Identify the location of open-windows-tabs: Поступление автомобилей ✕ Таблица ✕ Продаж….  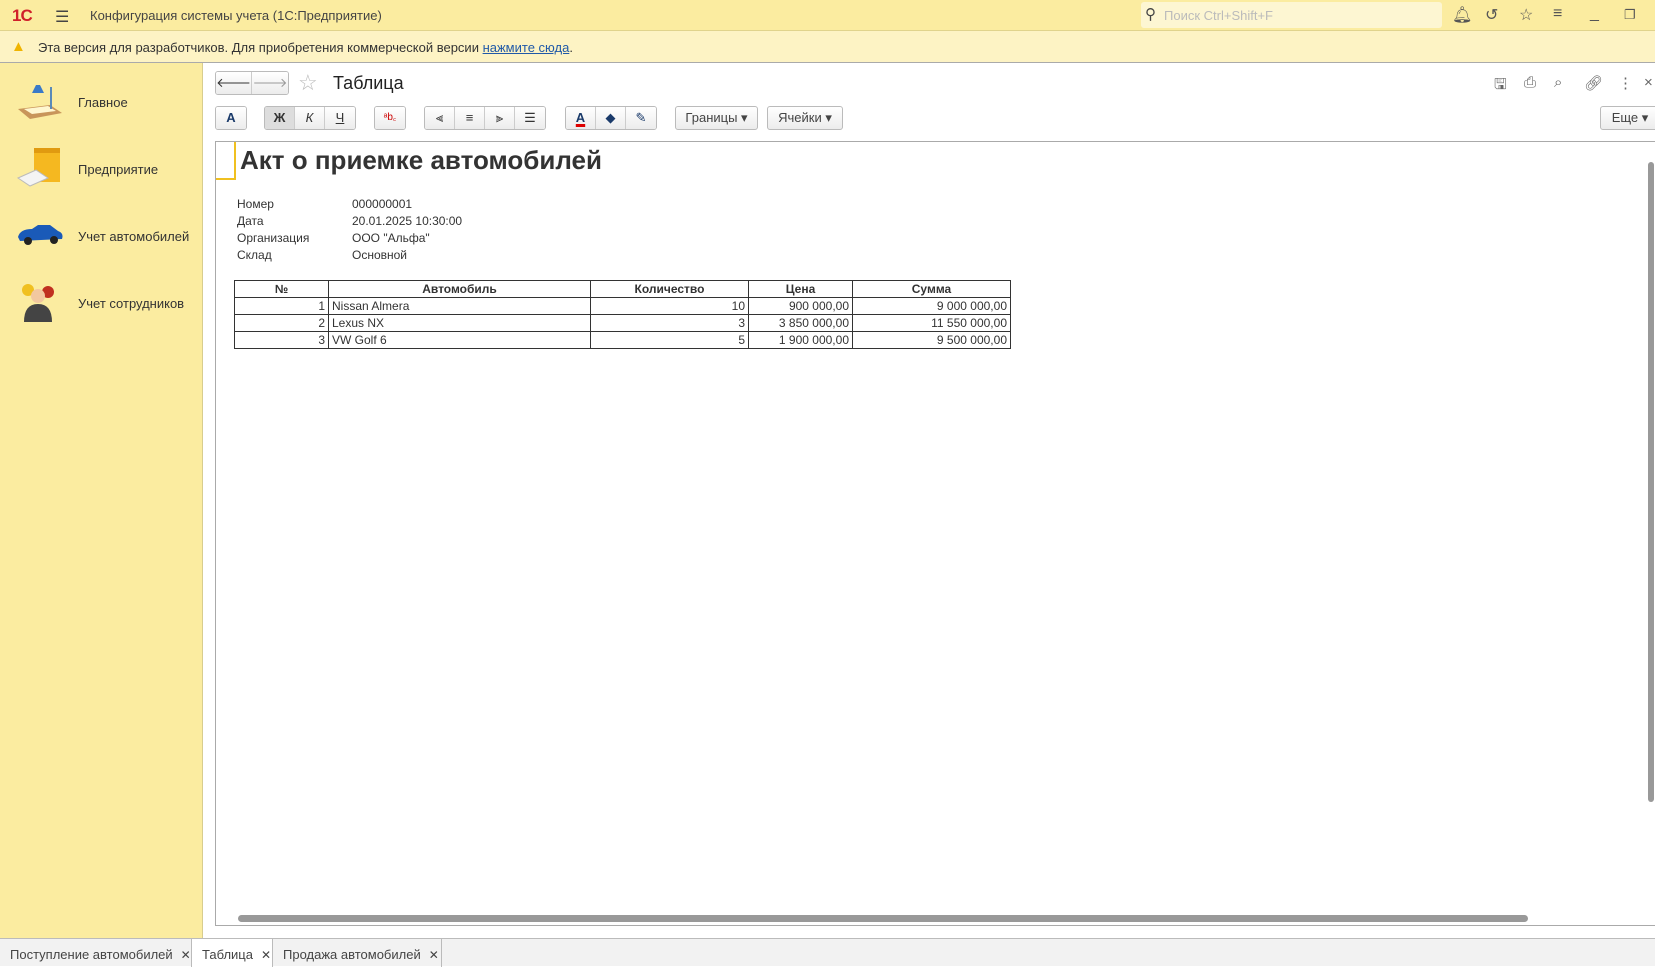
(827, 952).